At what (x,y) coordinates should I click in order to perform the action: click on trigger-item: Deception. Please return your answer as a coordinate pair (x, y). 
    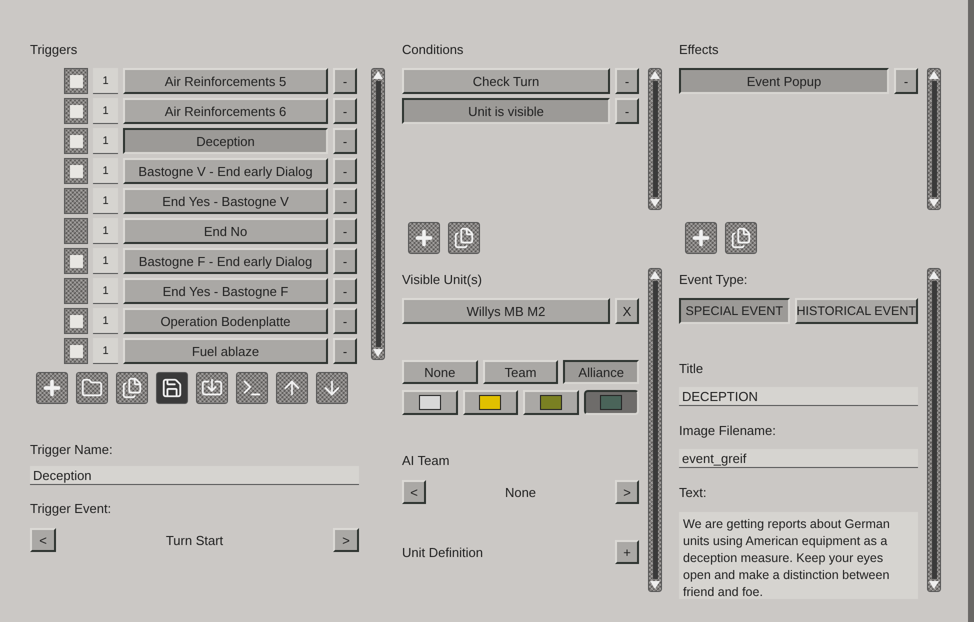
    Looking at the image, I should click on (225, 141).